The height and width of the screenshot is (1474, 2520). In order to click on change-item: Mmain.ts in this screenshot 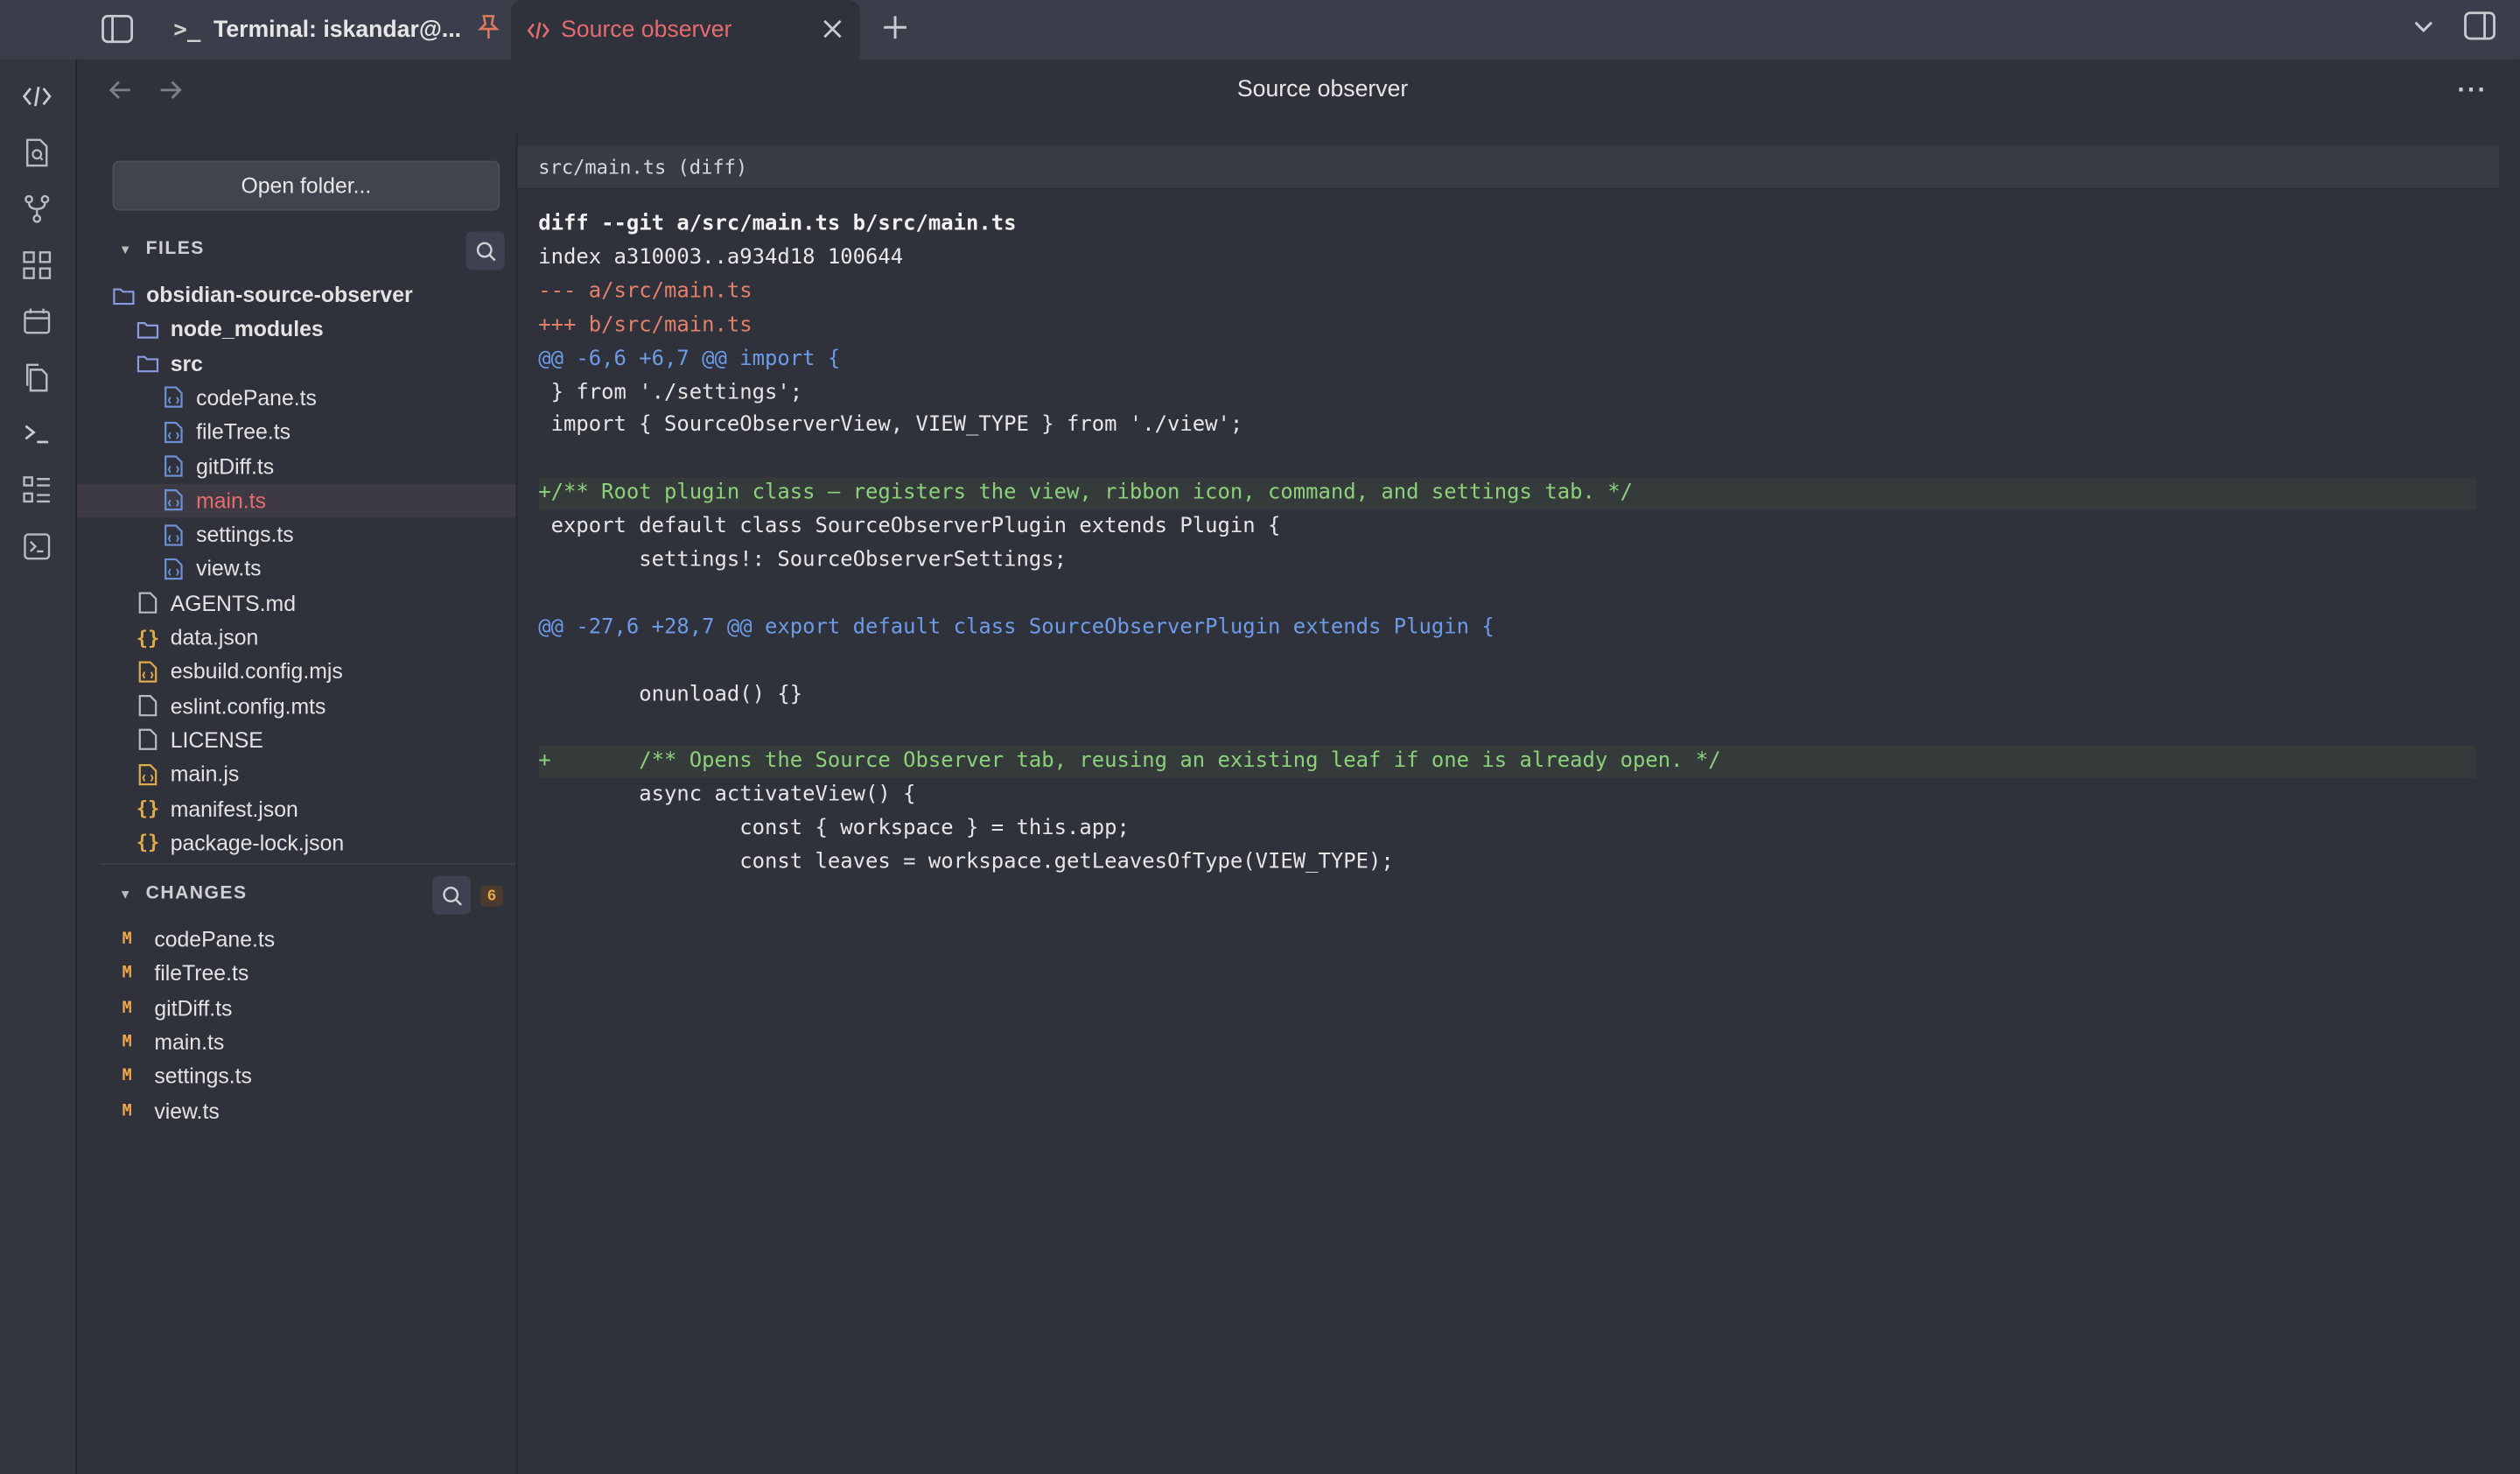, I will do `click(173, 1042)`.